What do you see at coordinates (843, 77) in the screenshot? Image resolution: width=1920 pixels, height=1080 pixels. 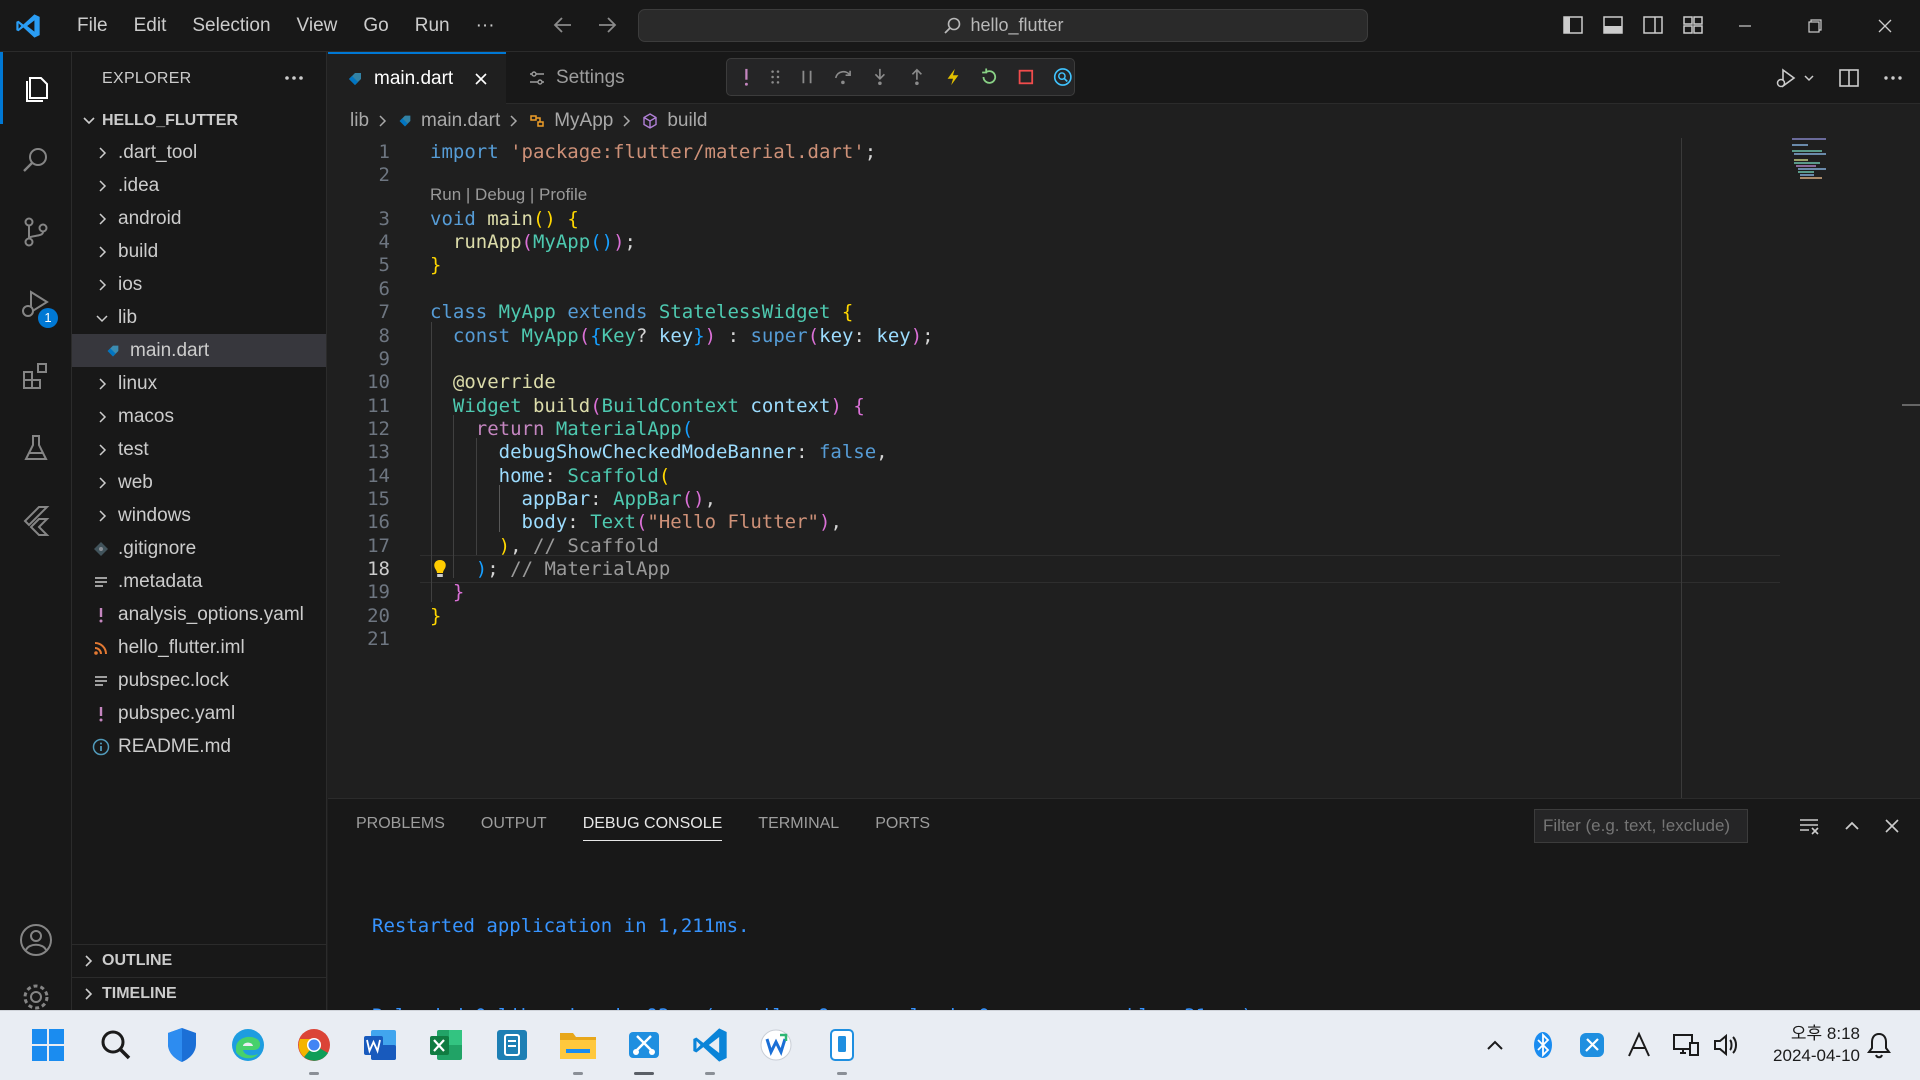 I see `step-over-icon` at bounding box center [843, 77].